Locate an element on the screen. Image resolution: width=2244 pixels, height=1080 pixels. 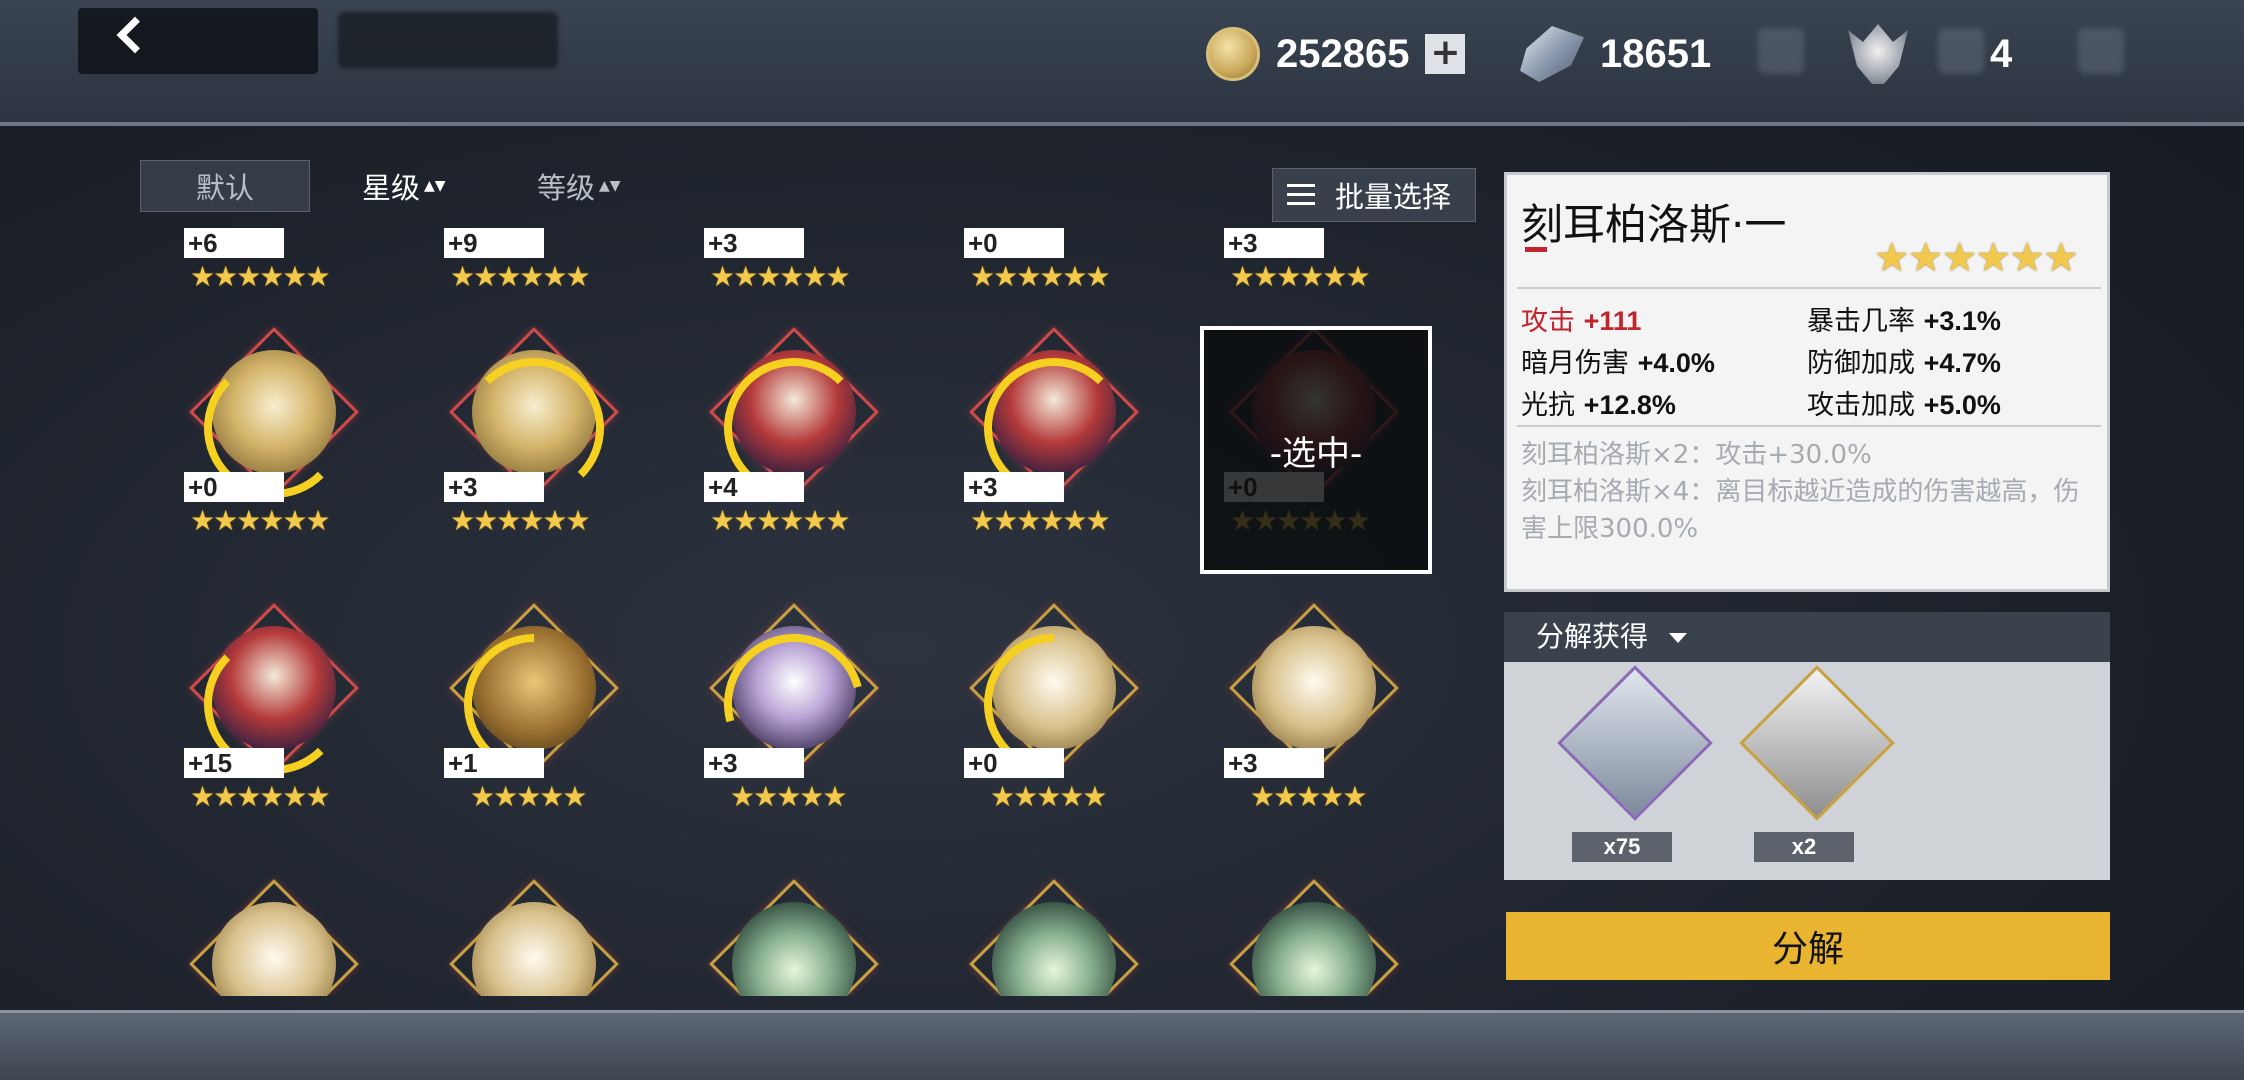
batch-select-label: 批量选择 is located at coordinates (1393, 197).